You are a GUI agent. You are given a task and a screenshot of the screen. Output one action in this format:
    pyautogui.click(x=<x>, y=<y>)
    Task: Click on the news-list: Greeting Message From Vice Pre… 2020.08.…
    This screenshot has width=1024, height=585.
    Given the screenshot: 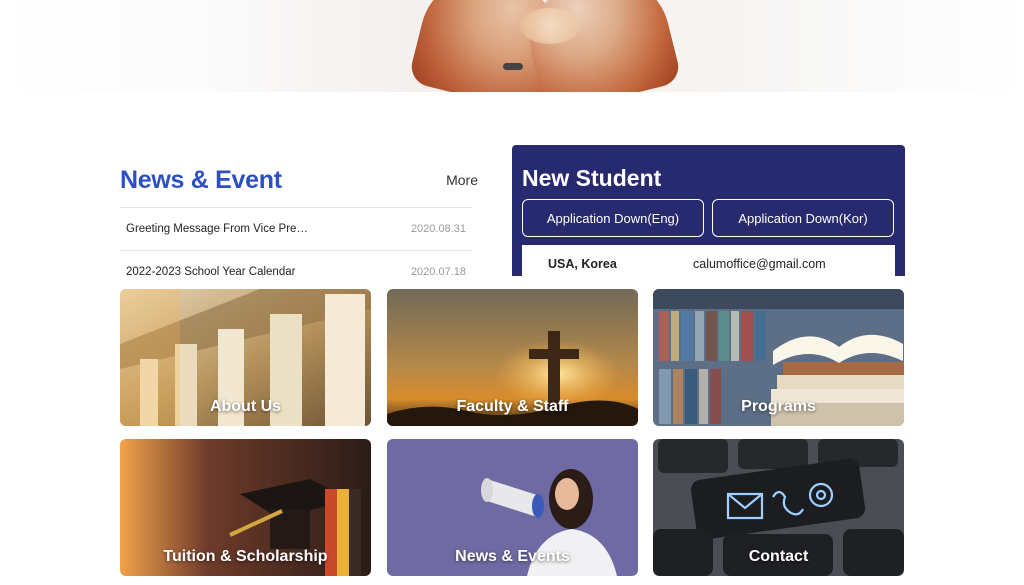 What is the action you would take?
    pyautogui.click(x=296, y=241)
    